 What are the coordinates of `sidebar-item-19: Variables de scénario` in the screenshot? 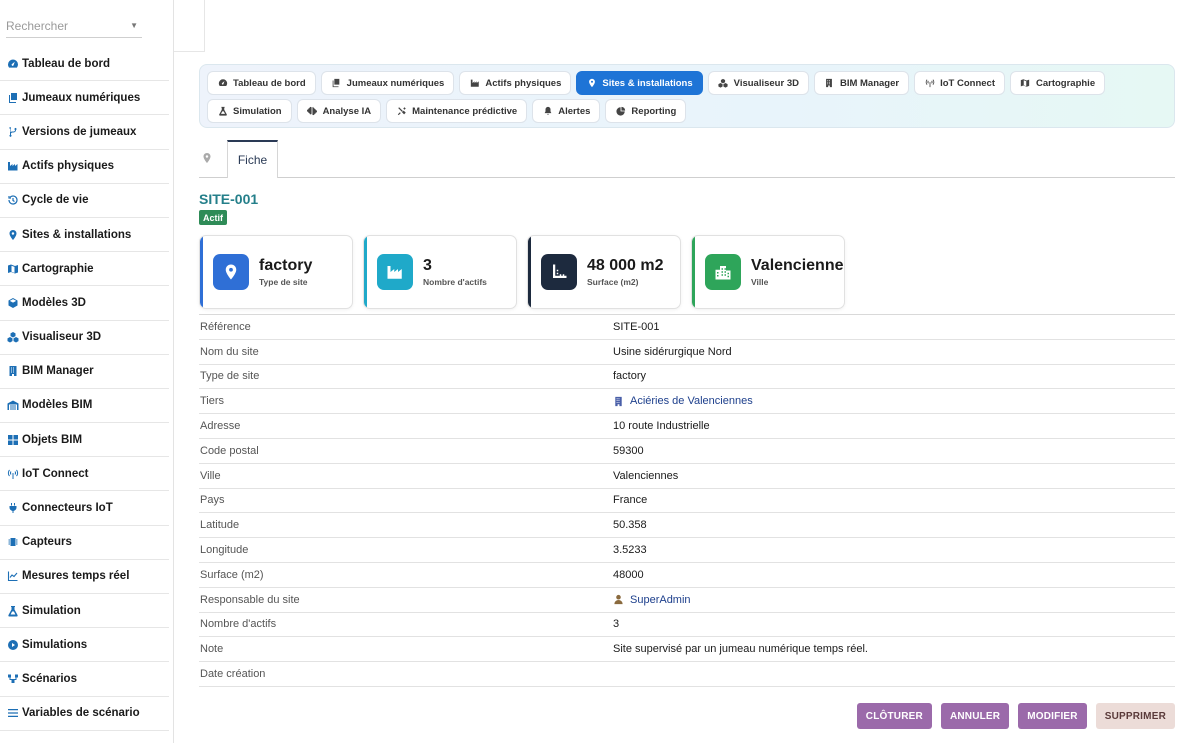 It's located at (84, 714).